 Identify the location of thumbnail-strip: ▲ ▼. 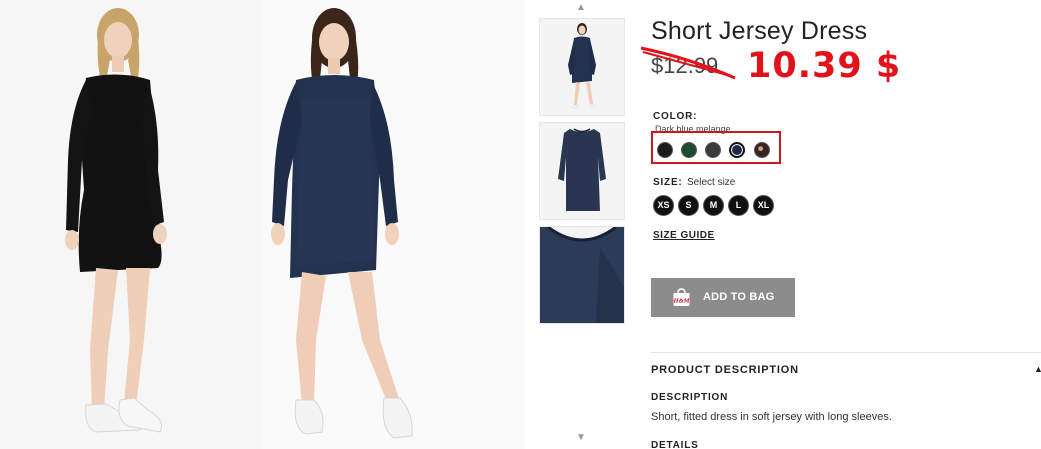
(582, 224).